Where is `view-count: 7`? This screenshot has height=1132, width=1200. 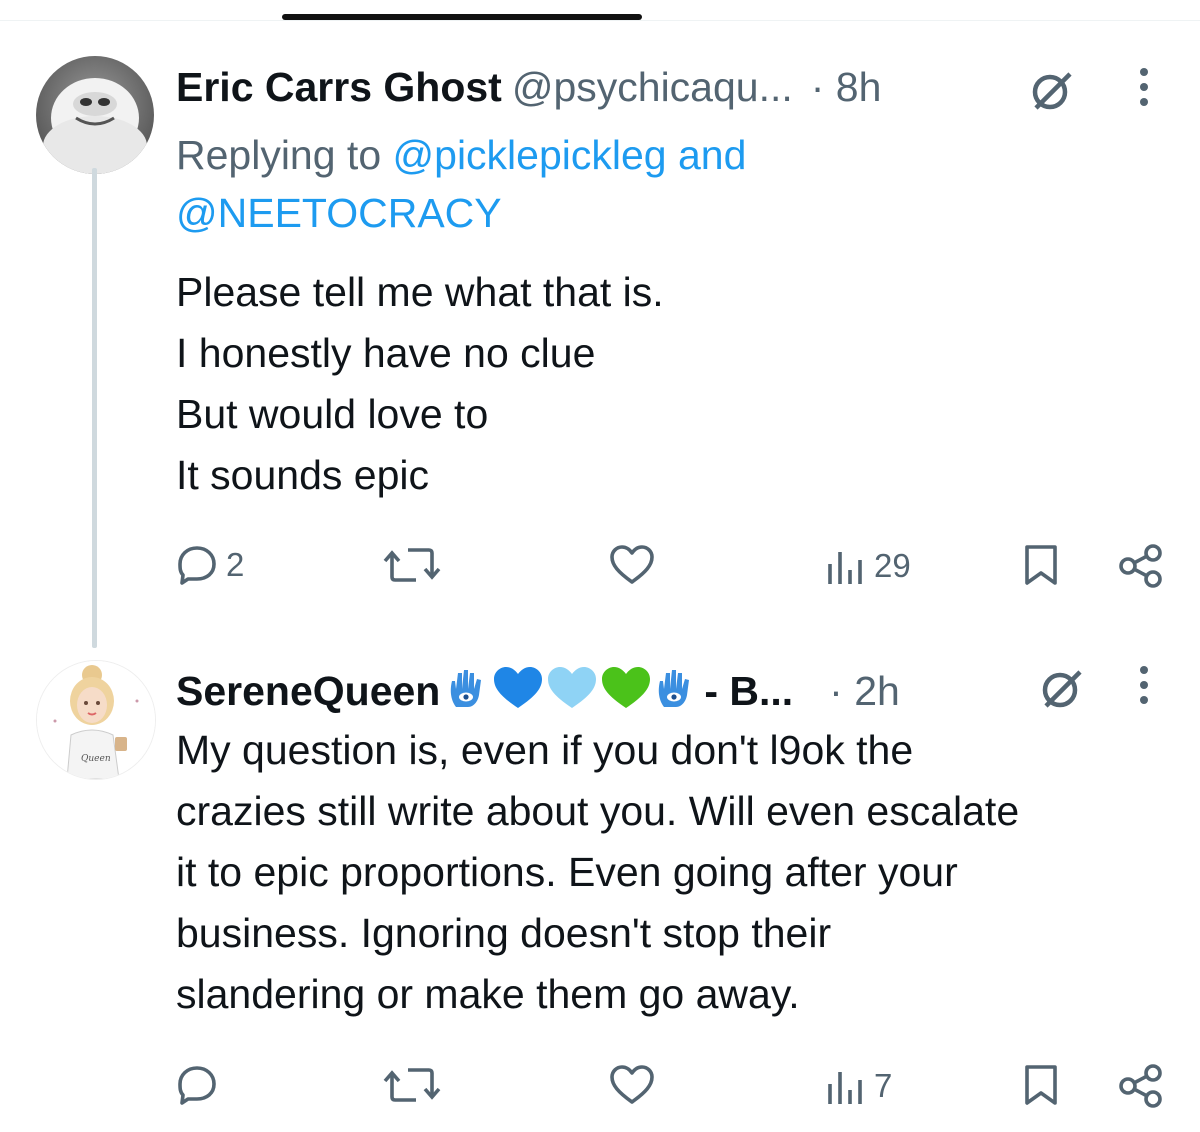 view-count: 7 is located at coordinates (883, 1085).